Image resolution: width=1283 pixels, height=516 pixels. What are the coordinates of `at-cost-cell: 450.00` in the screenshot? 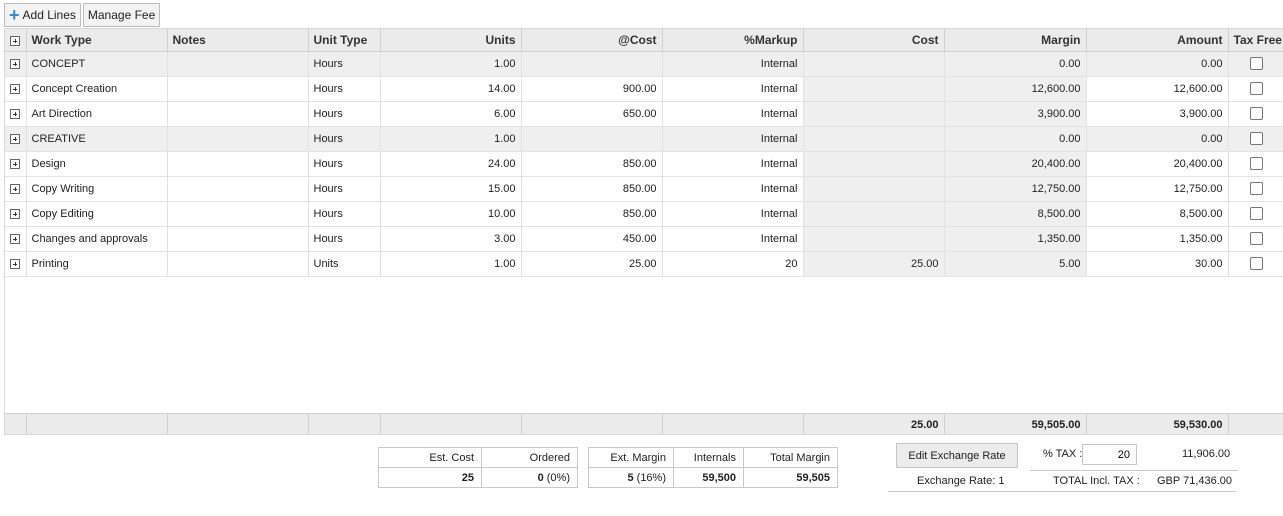 It's located at (592, 239).